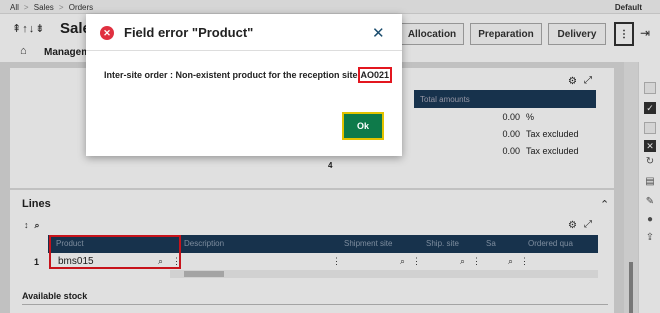  I want to click on dialog-title: Field error "Product", so click(189, 32).